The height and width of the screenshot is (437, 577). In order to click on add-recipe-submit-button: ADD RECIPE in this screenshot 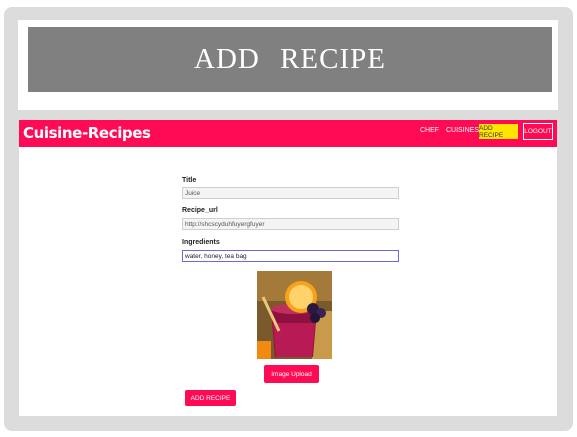, I will do `click(210, 398)`.